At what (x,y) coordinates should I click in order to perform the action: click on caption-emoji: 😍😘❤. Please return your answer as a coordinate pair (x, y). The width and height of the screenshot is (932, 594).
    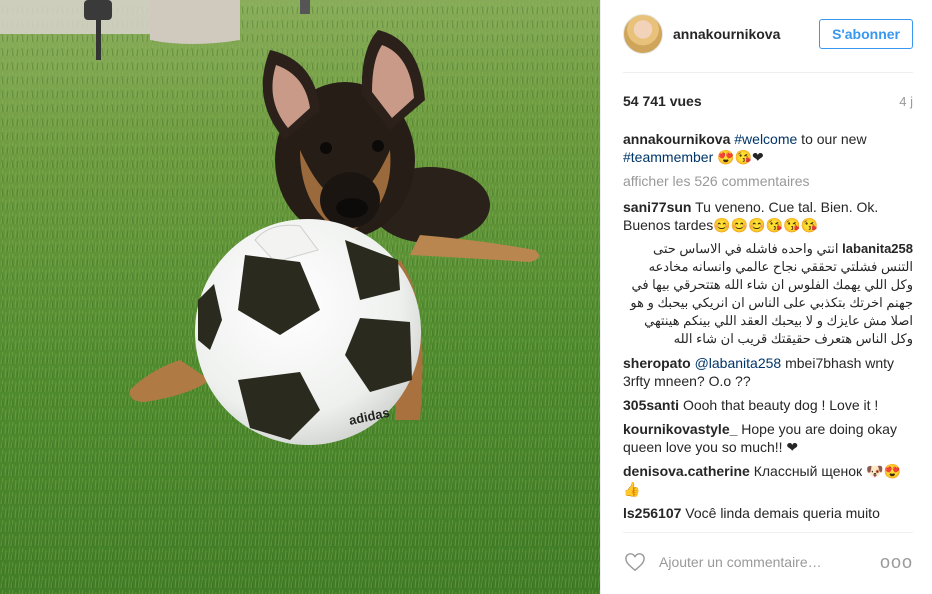
    Looking at the image, I should click on (738, 157).